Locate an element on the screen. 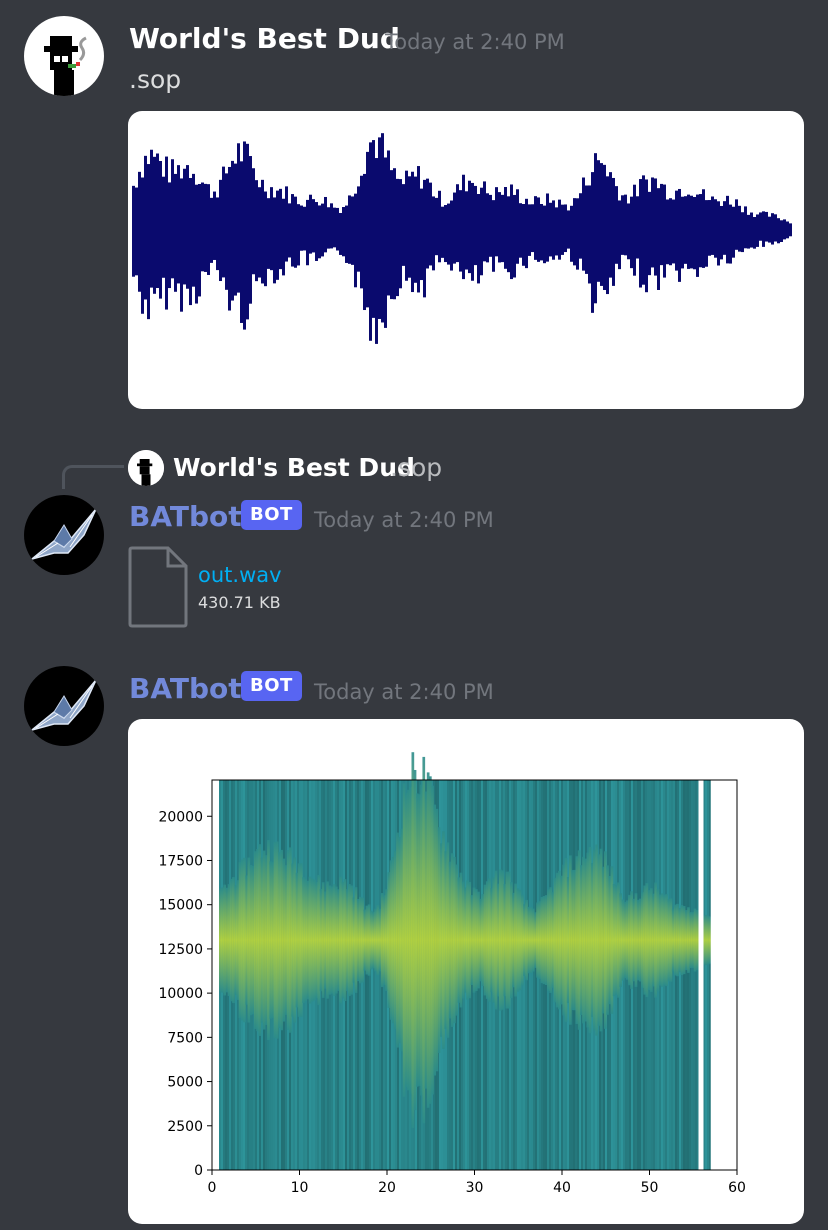 This screenshot has width=828, height=1230. message-author: World's Best Dud is located at coordinates (264, 39).